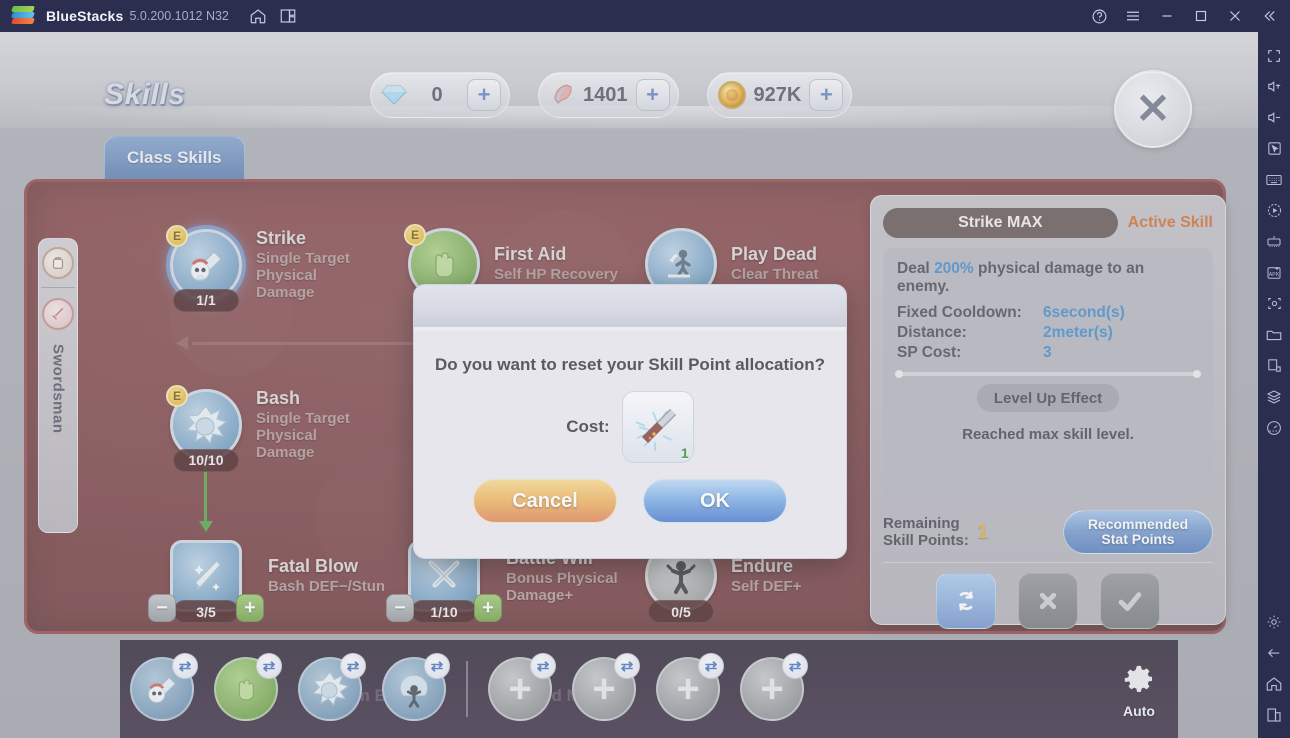  I want to click on menu-icon, so click(1133, 16).